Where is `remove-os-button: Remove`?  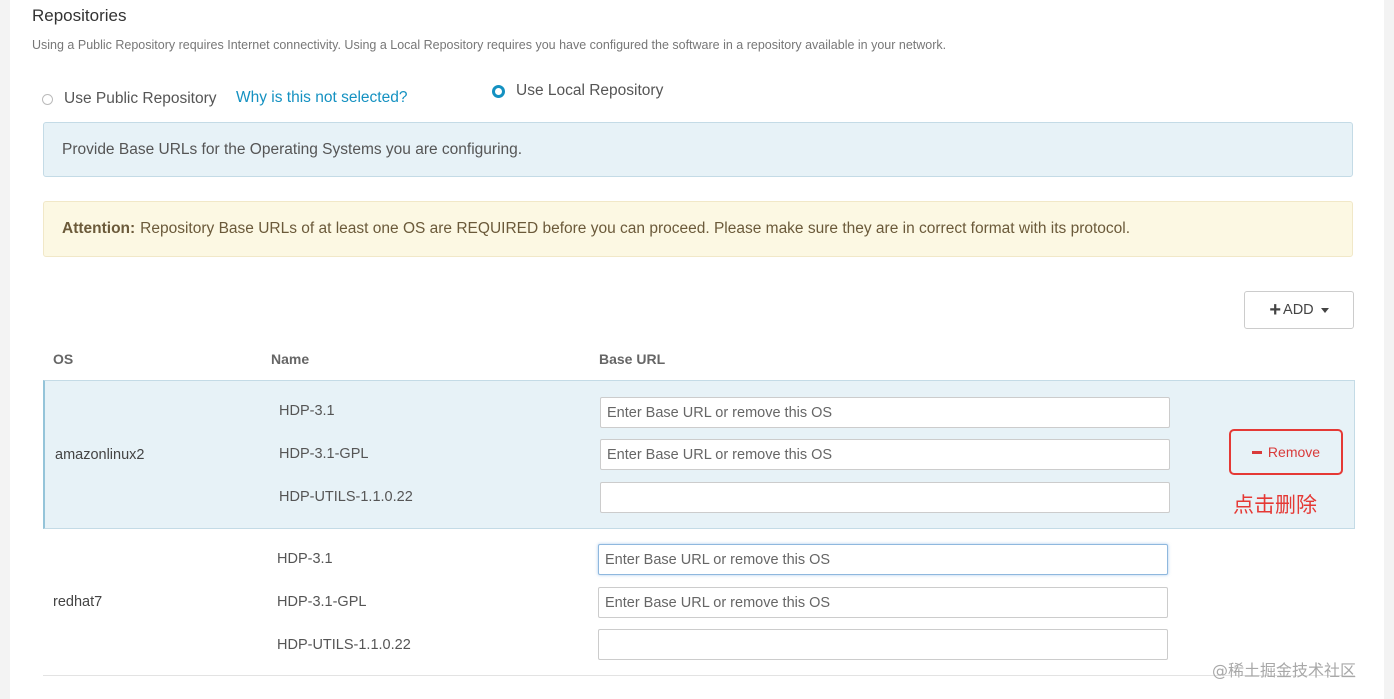 remove-os-button: Remove is located at coordinates (1286, 452).